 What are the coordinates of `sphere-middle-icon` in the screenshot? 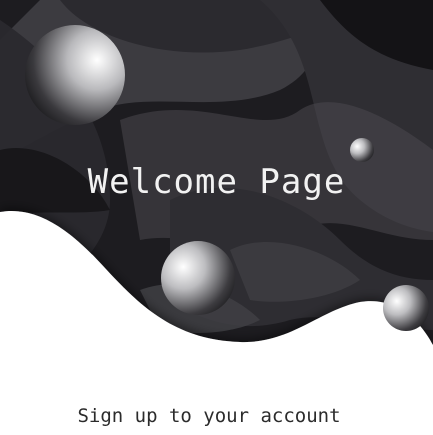 It's located at (198, 278).